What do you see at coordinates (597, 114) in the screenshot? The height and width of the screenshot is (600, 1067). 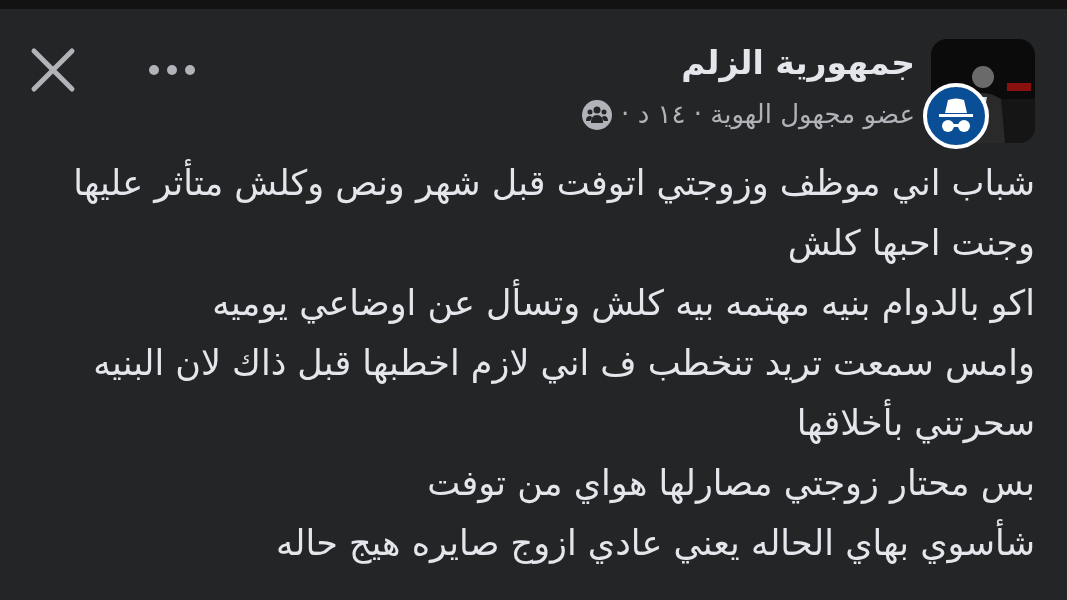 I see `group-icon` at bounding box center [597, 114].